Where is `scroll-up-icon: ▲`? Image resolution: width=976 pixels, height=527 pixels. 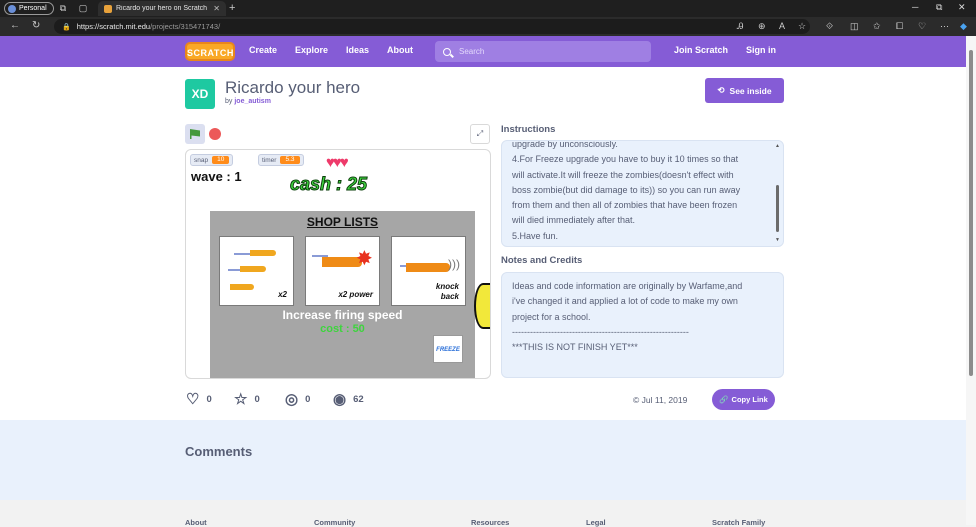
scroll-up-icon: ▲ is located at coordinates (777, 146).